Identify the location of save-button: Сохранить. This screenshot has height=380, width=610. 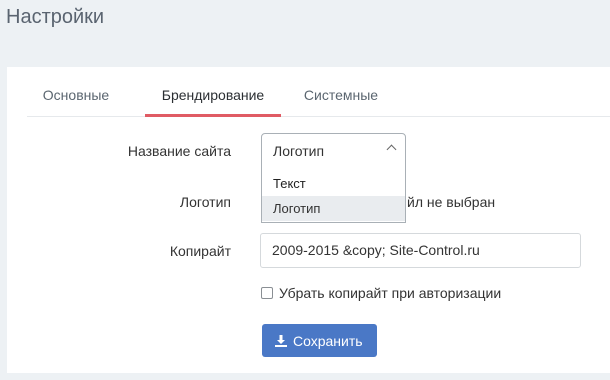
(319, 340).